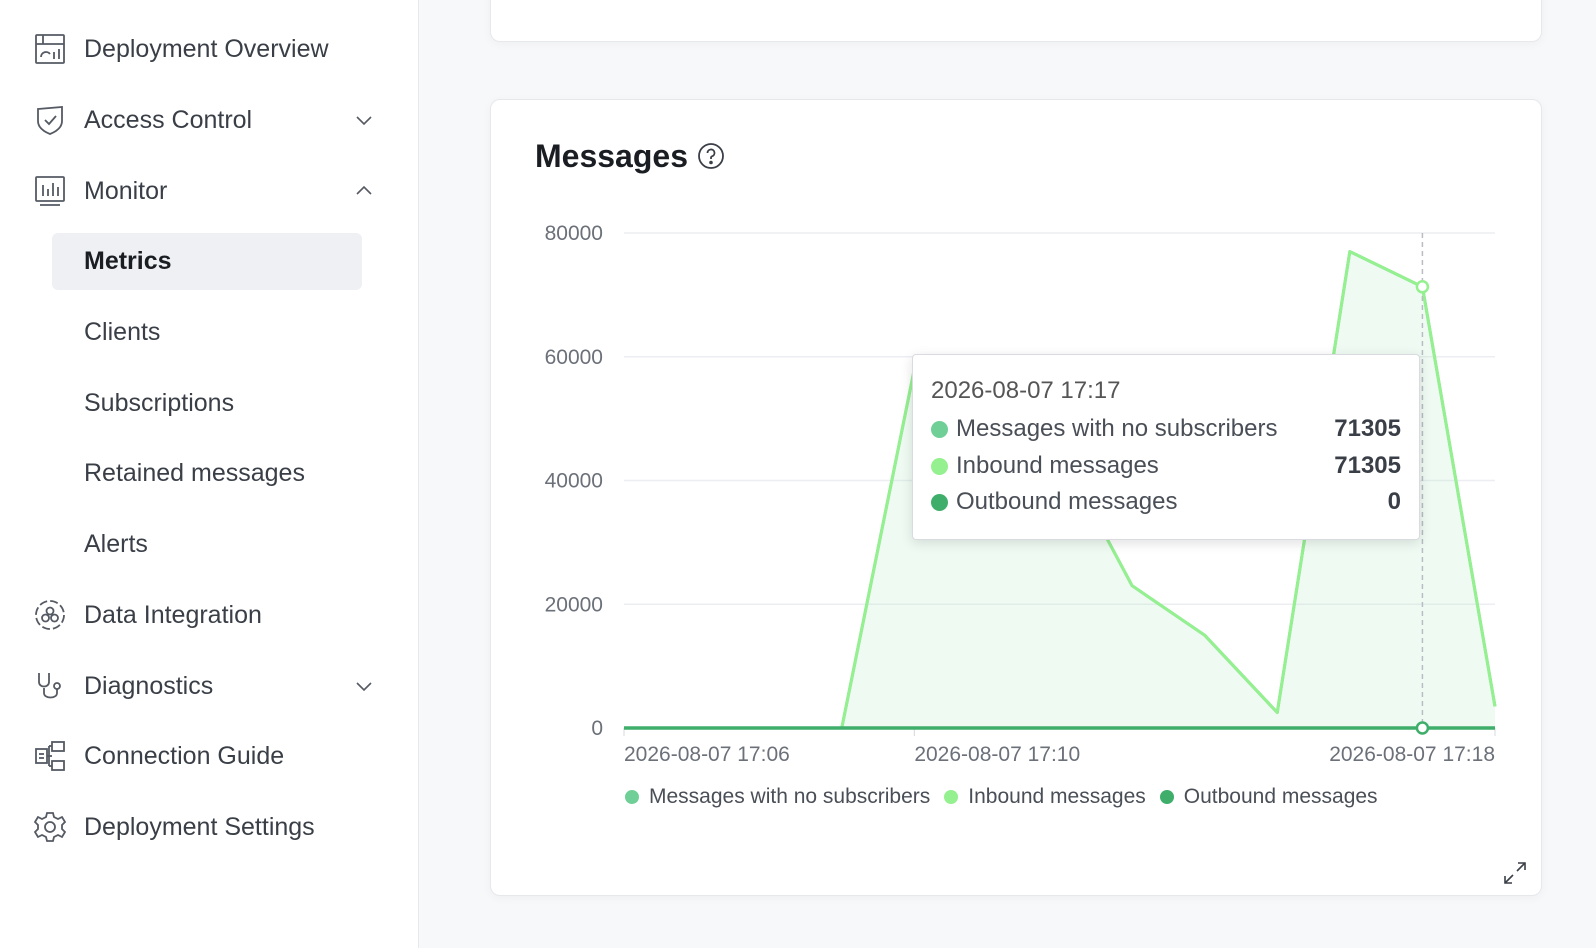 Image resolution: width=1596 pixels, height=948 pixels. Describe the element at coordinates (116, 544) in the screenshot. I see `sidebar-item-label: Alerts` at that location.